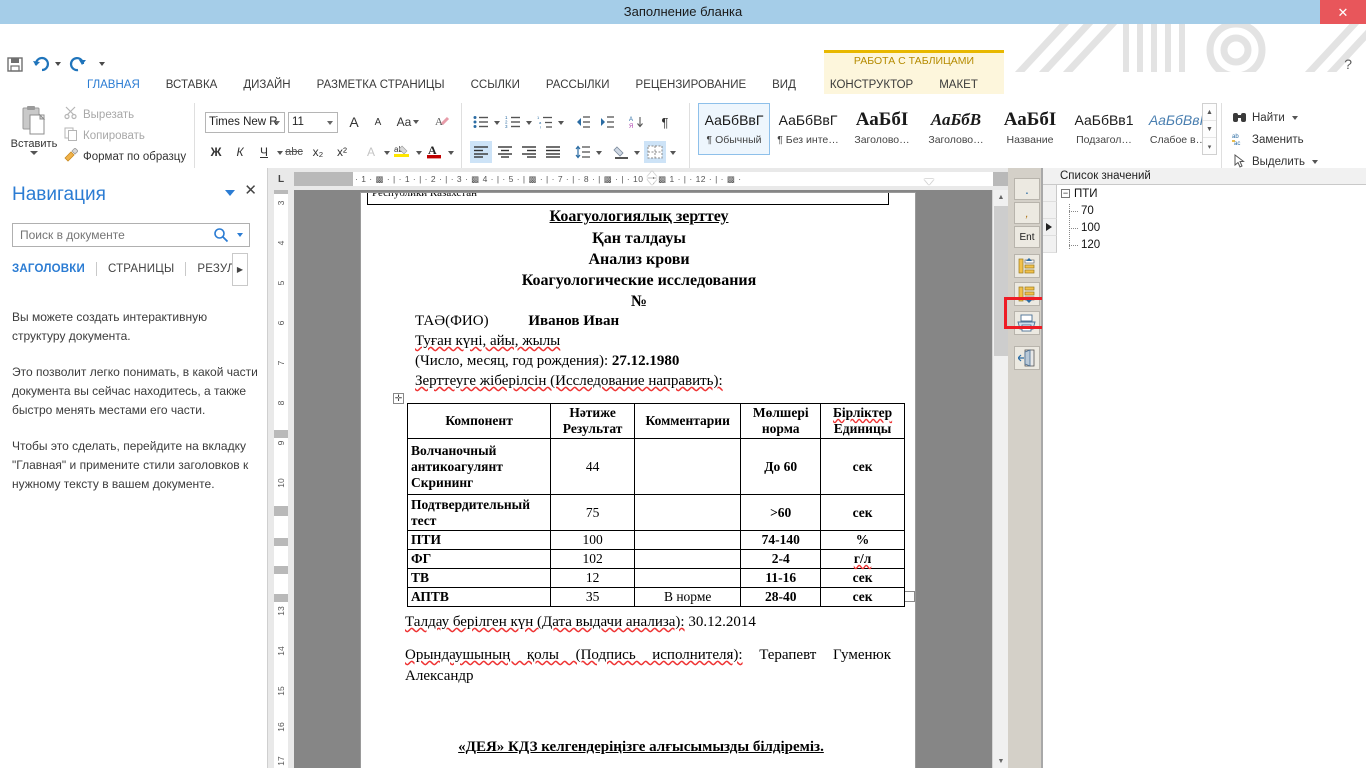 This screenshot has height=768, width=1366. I want to click on font-size-caret, so click(330, 123).